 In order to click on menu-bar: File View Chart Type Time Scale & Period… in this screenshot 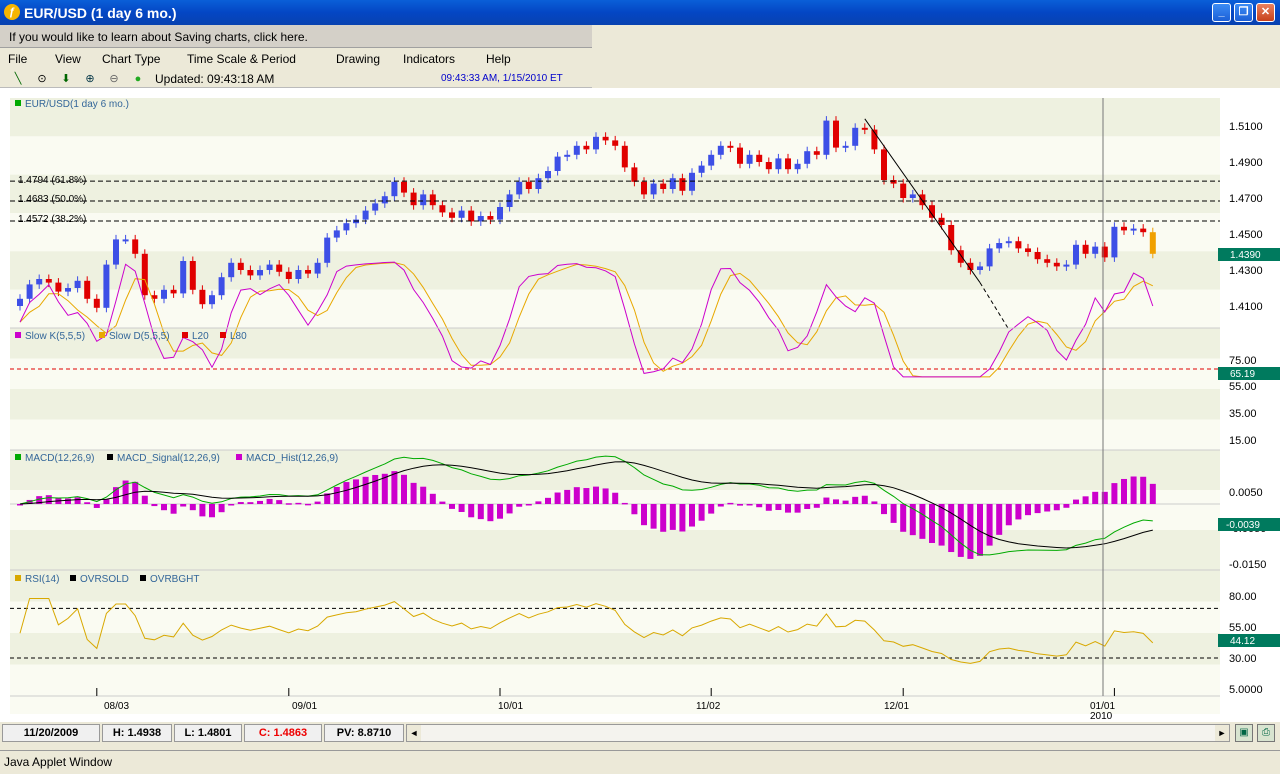, I will do `click(296, 59)`.